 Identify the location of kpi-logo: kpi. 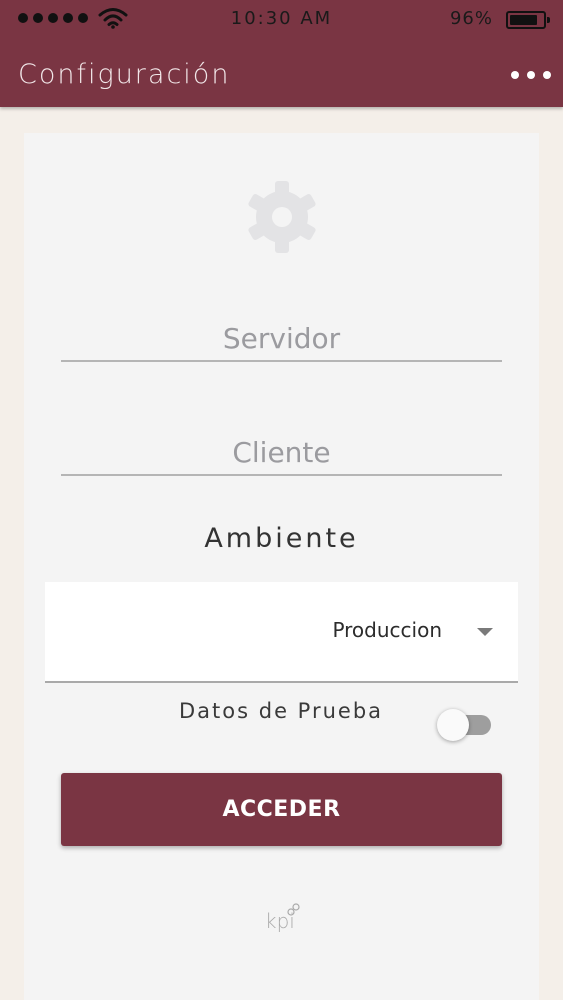
(283, 919).